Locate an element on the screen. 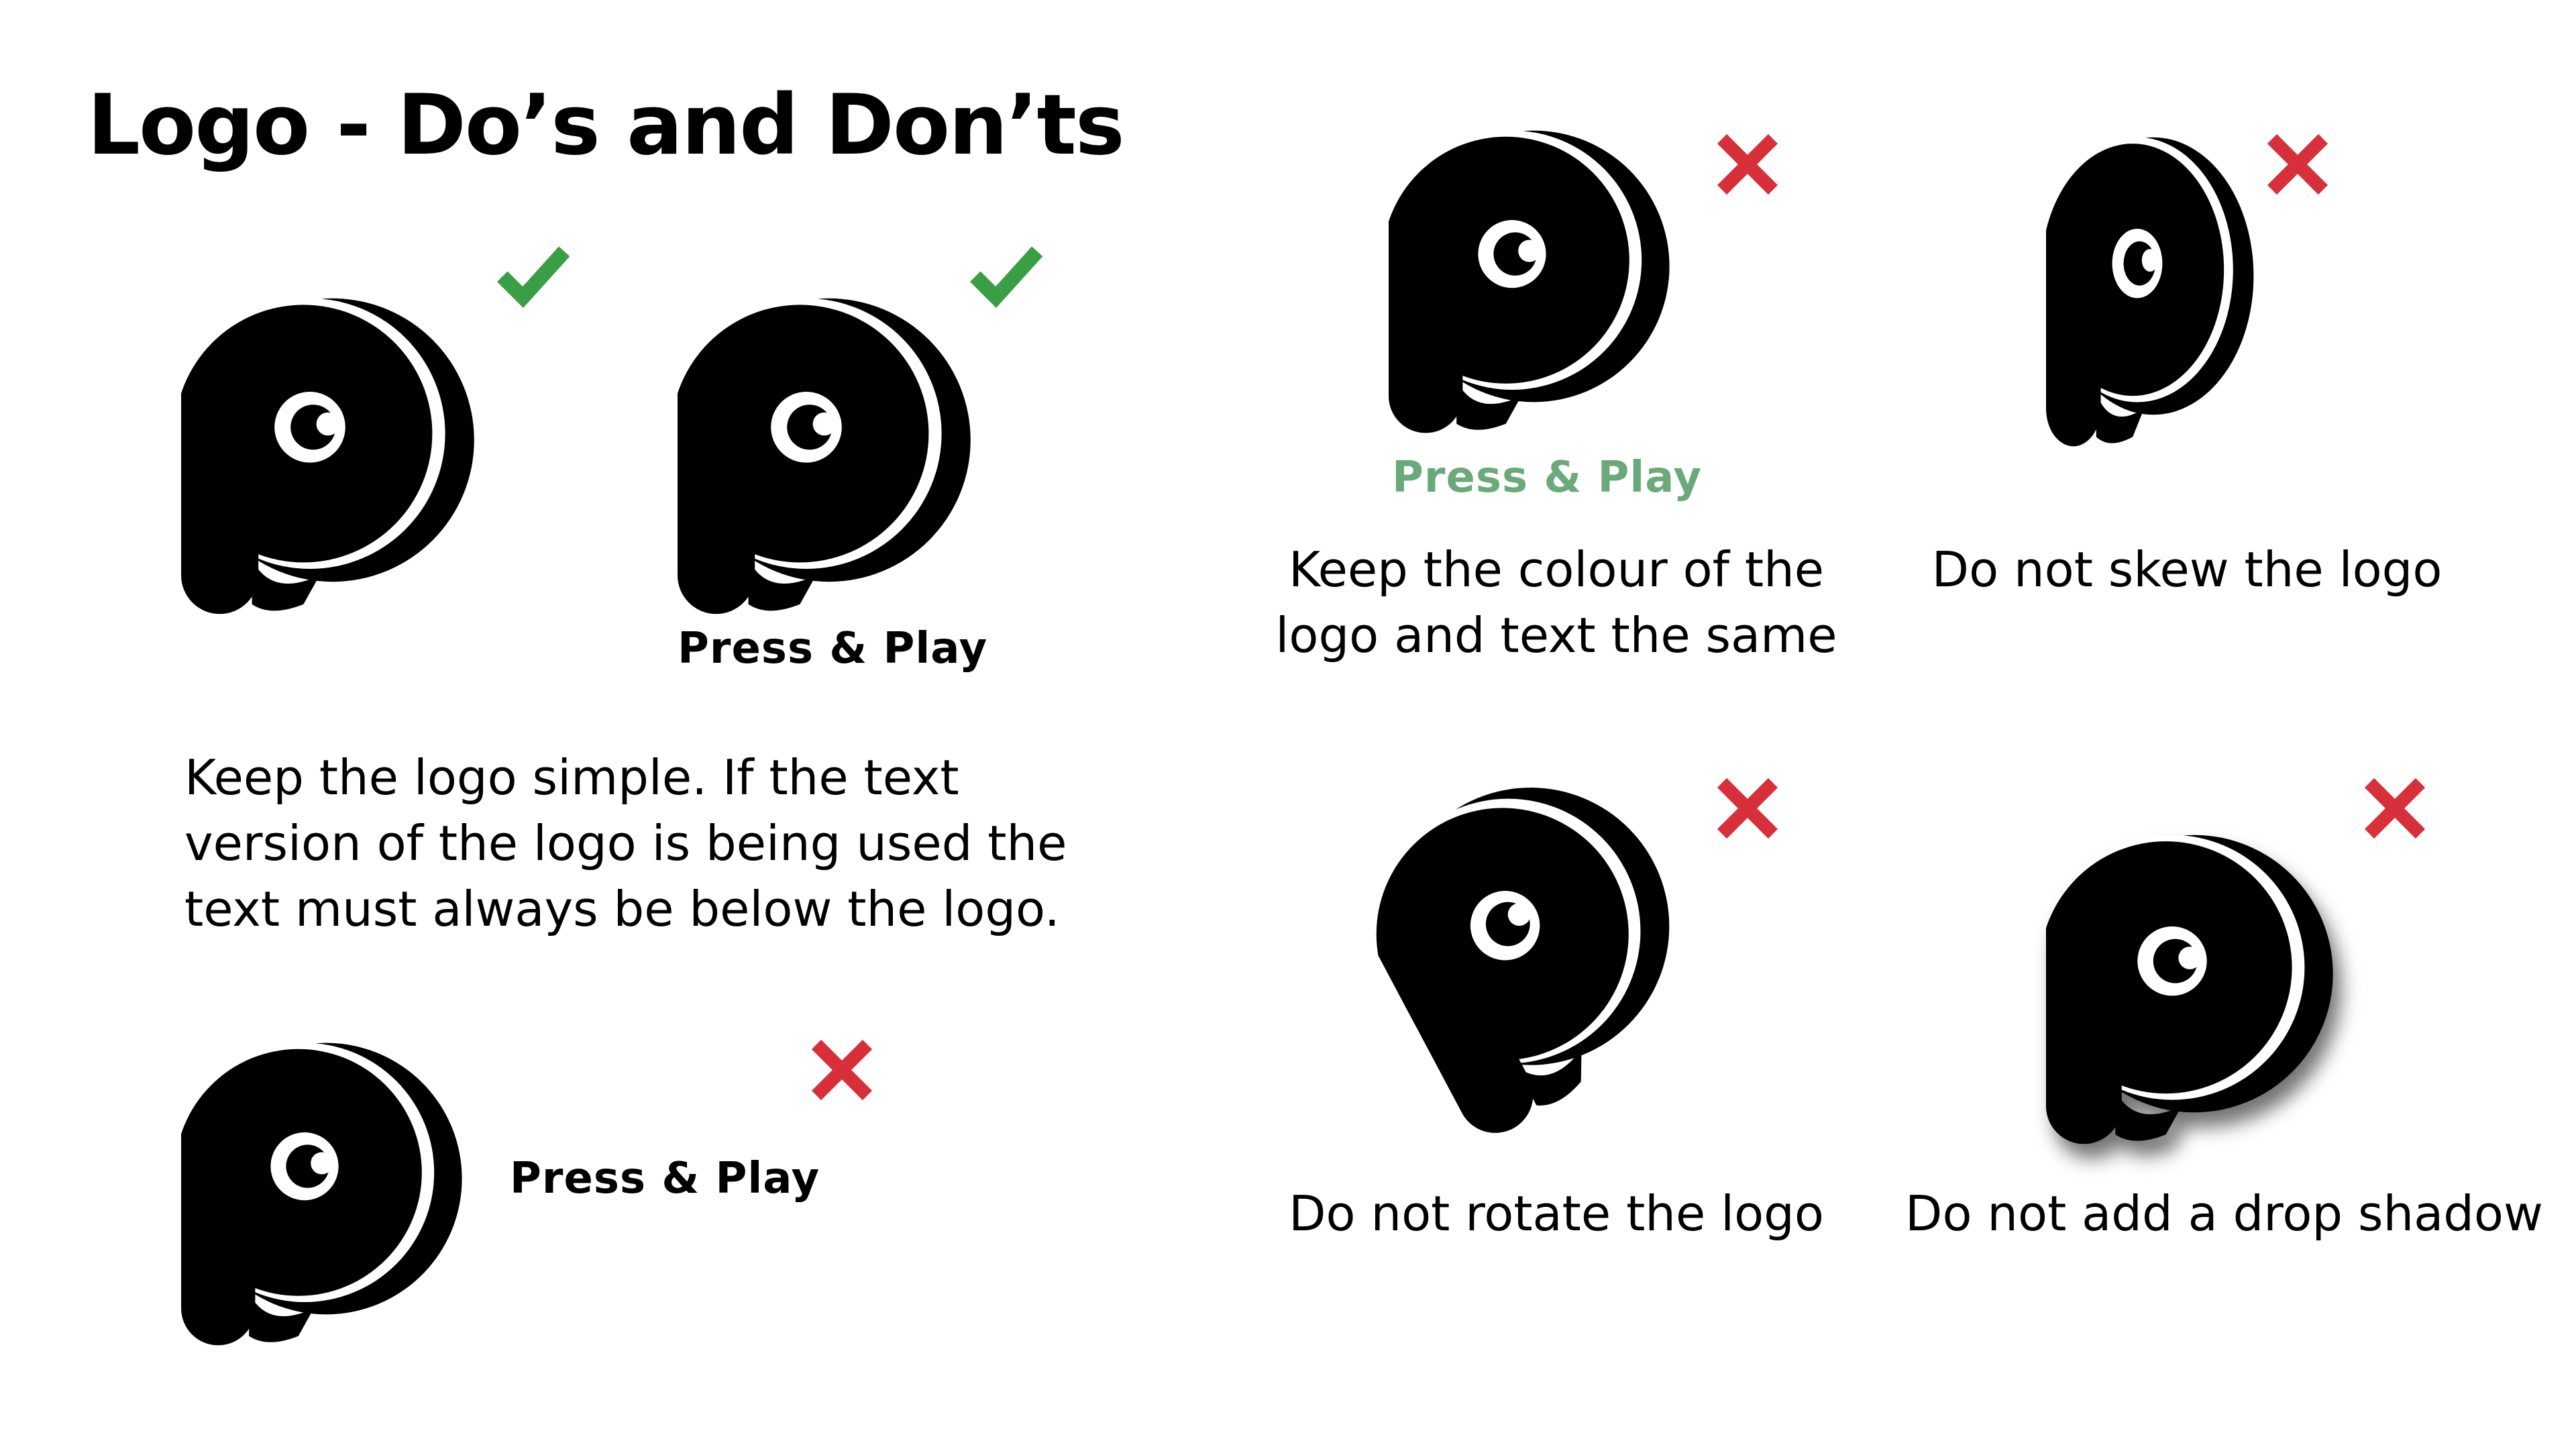 The width and height of the screenshot is (2576, 1449). logo-rotated is located at coordinates (1546, 935).